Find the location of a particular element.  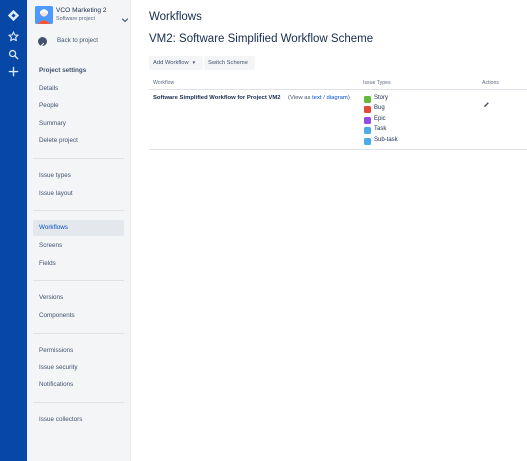

subtask-icon is located at coordinates (367, 144).